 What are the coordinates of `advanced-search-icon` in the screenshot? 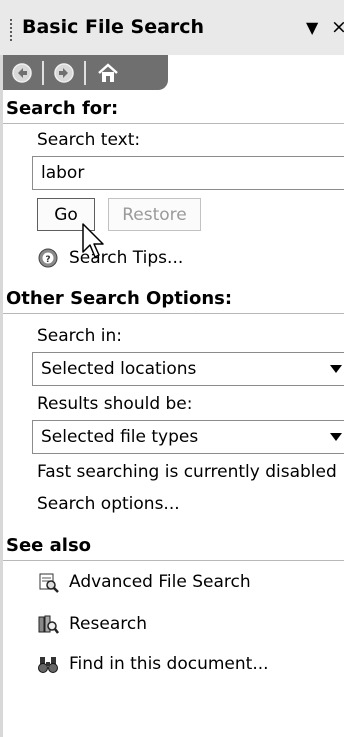 It's located at (48, 582).